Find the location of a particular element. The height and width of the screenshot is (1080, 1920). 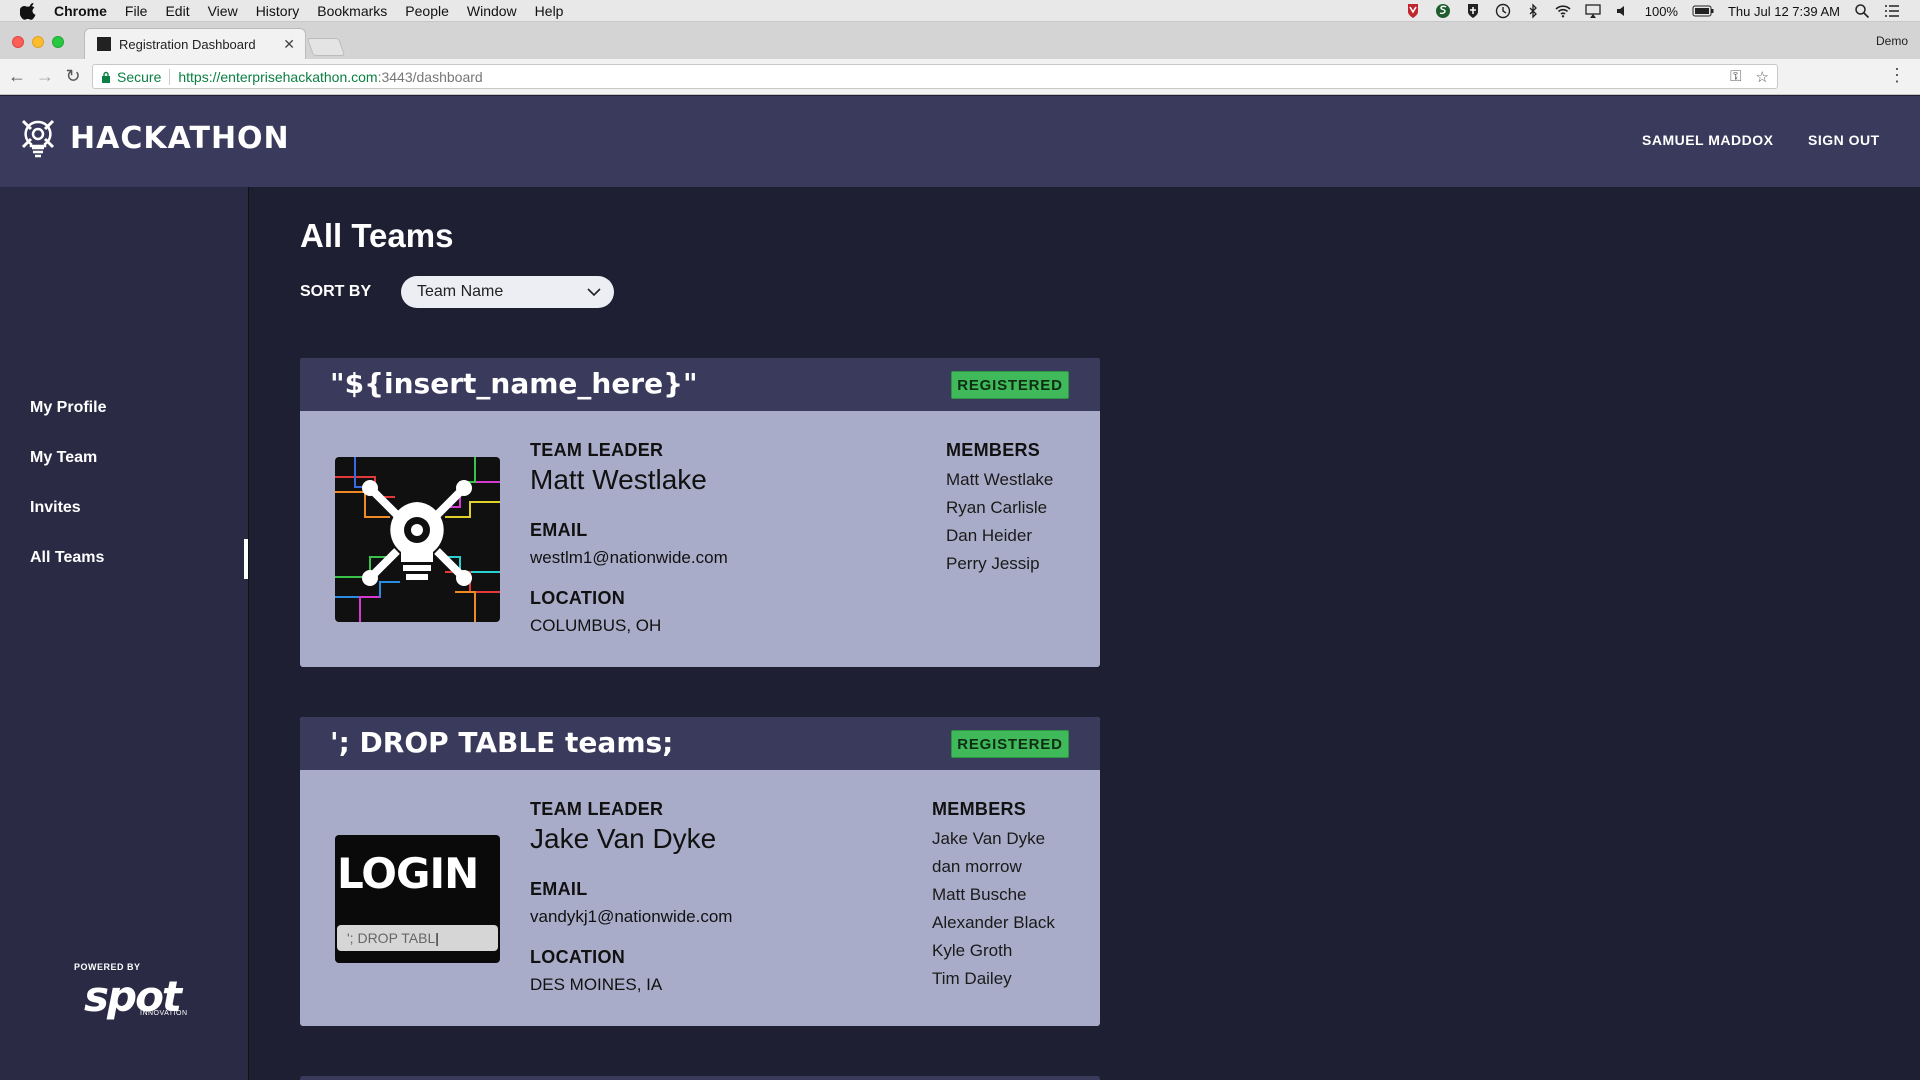

browser-menu-icon: ⋮ is located at coordinates (1897, 75).